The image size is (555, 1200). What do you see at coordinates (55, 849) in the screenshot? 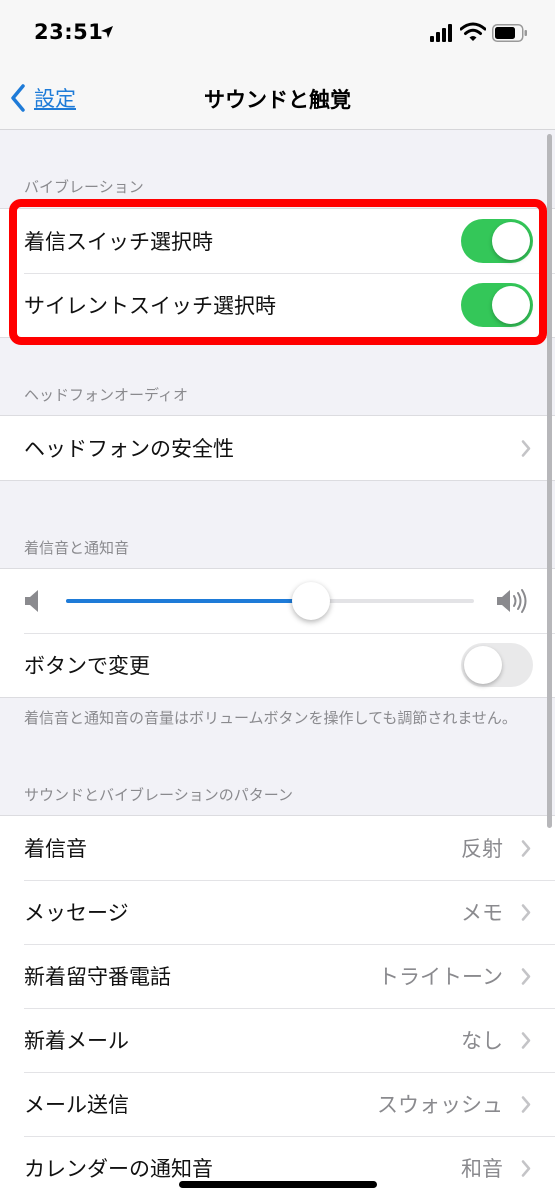
I see `row-label: 着信音` at bounding box center [55, 849].